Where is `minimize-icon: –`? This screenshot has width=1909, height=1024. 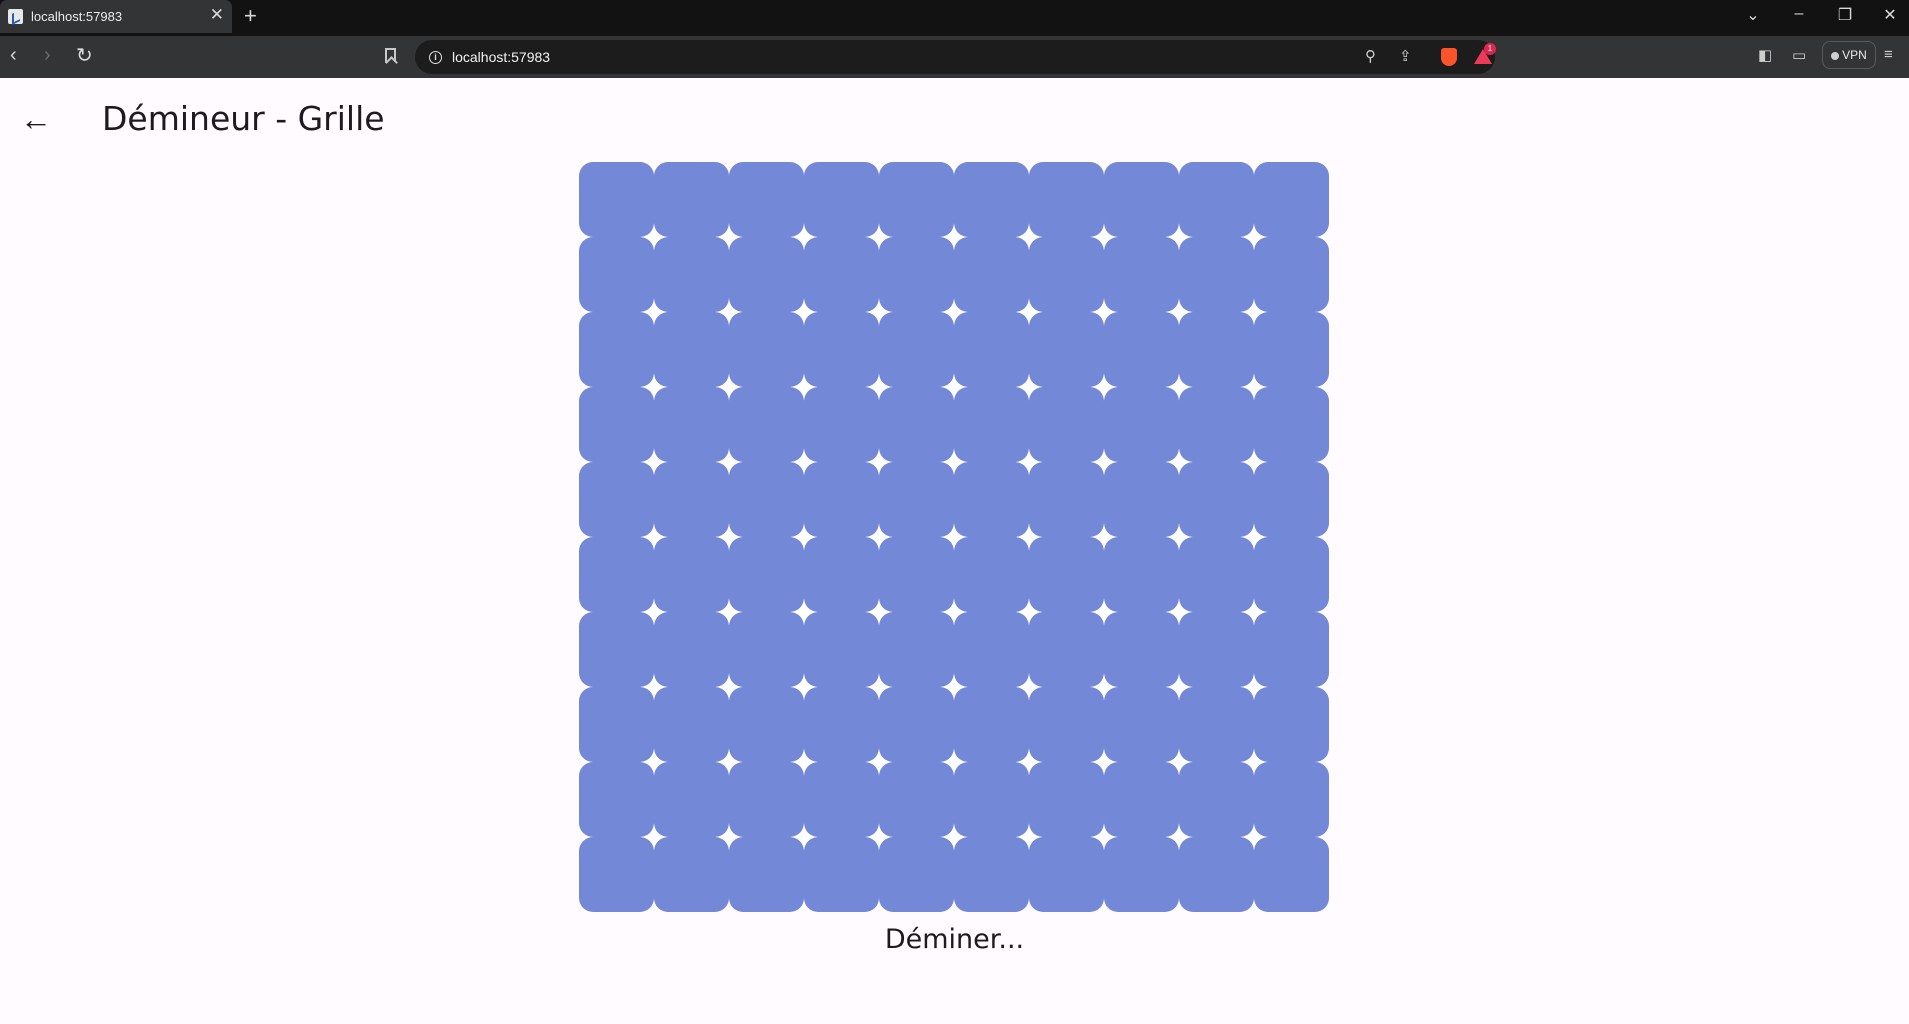
minimize-icon: – is located at coordinates (1799, 14).